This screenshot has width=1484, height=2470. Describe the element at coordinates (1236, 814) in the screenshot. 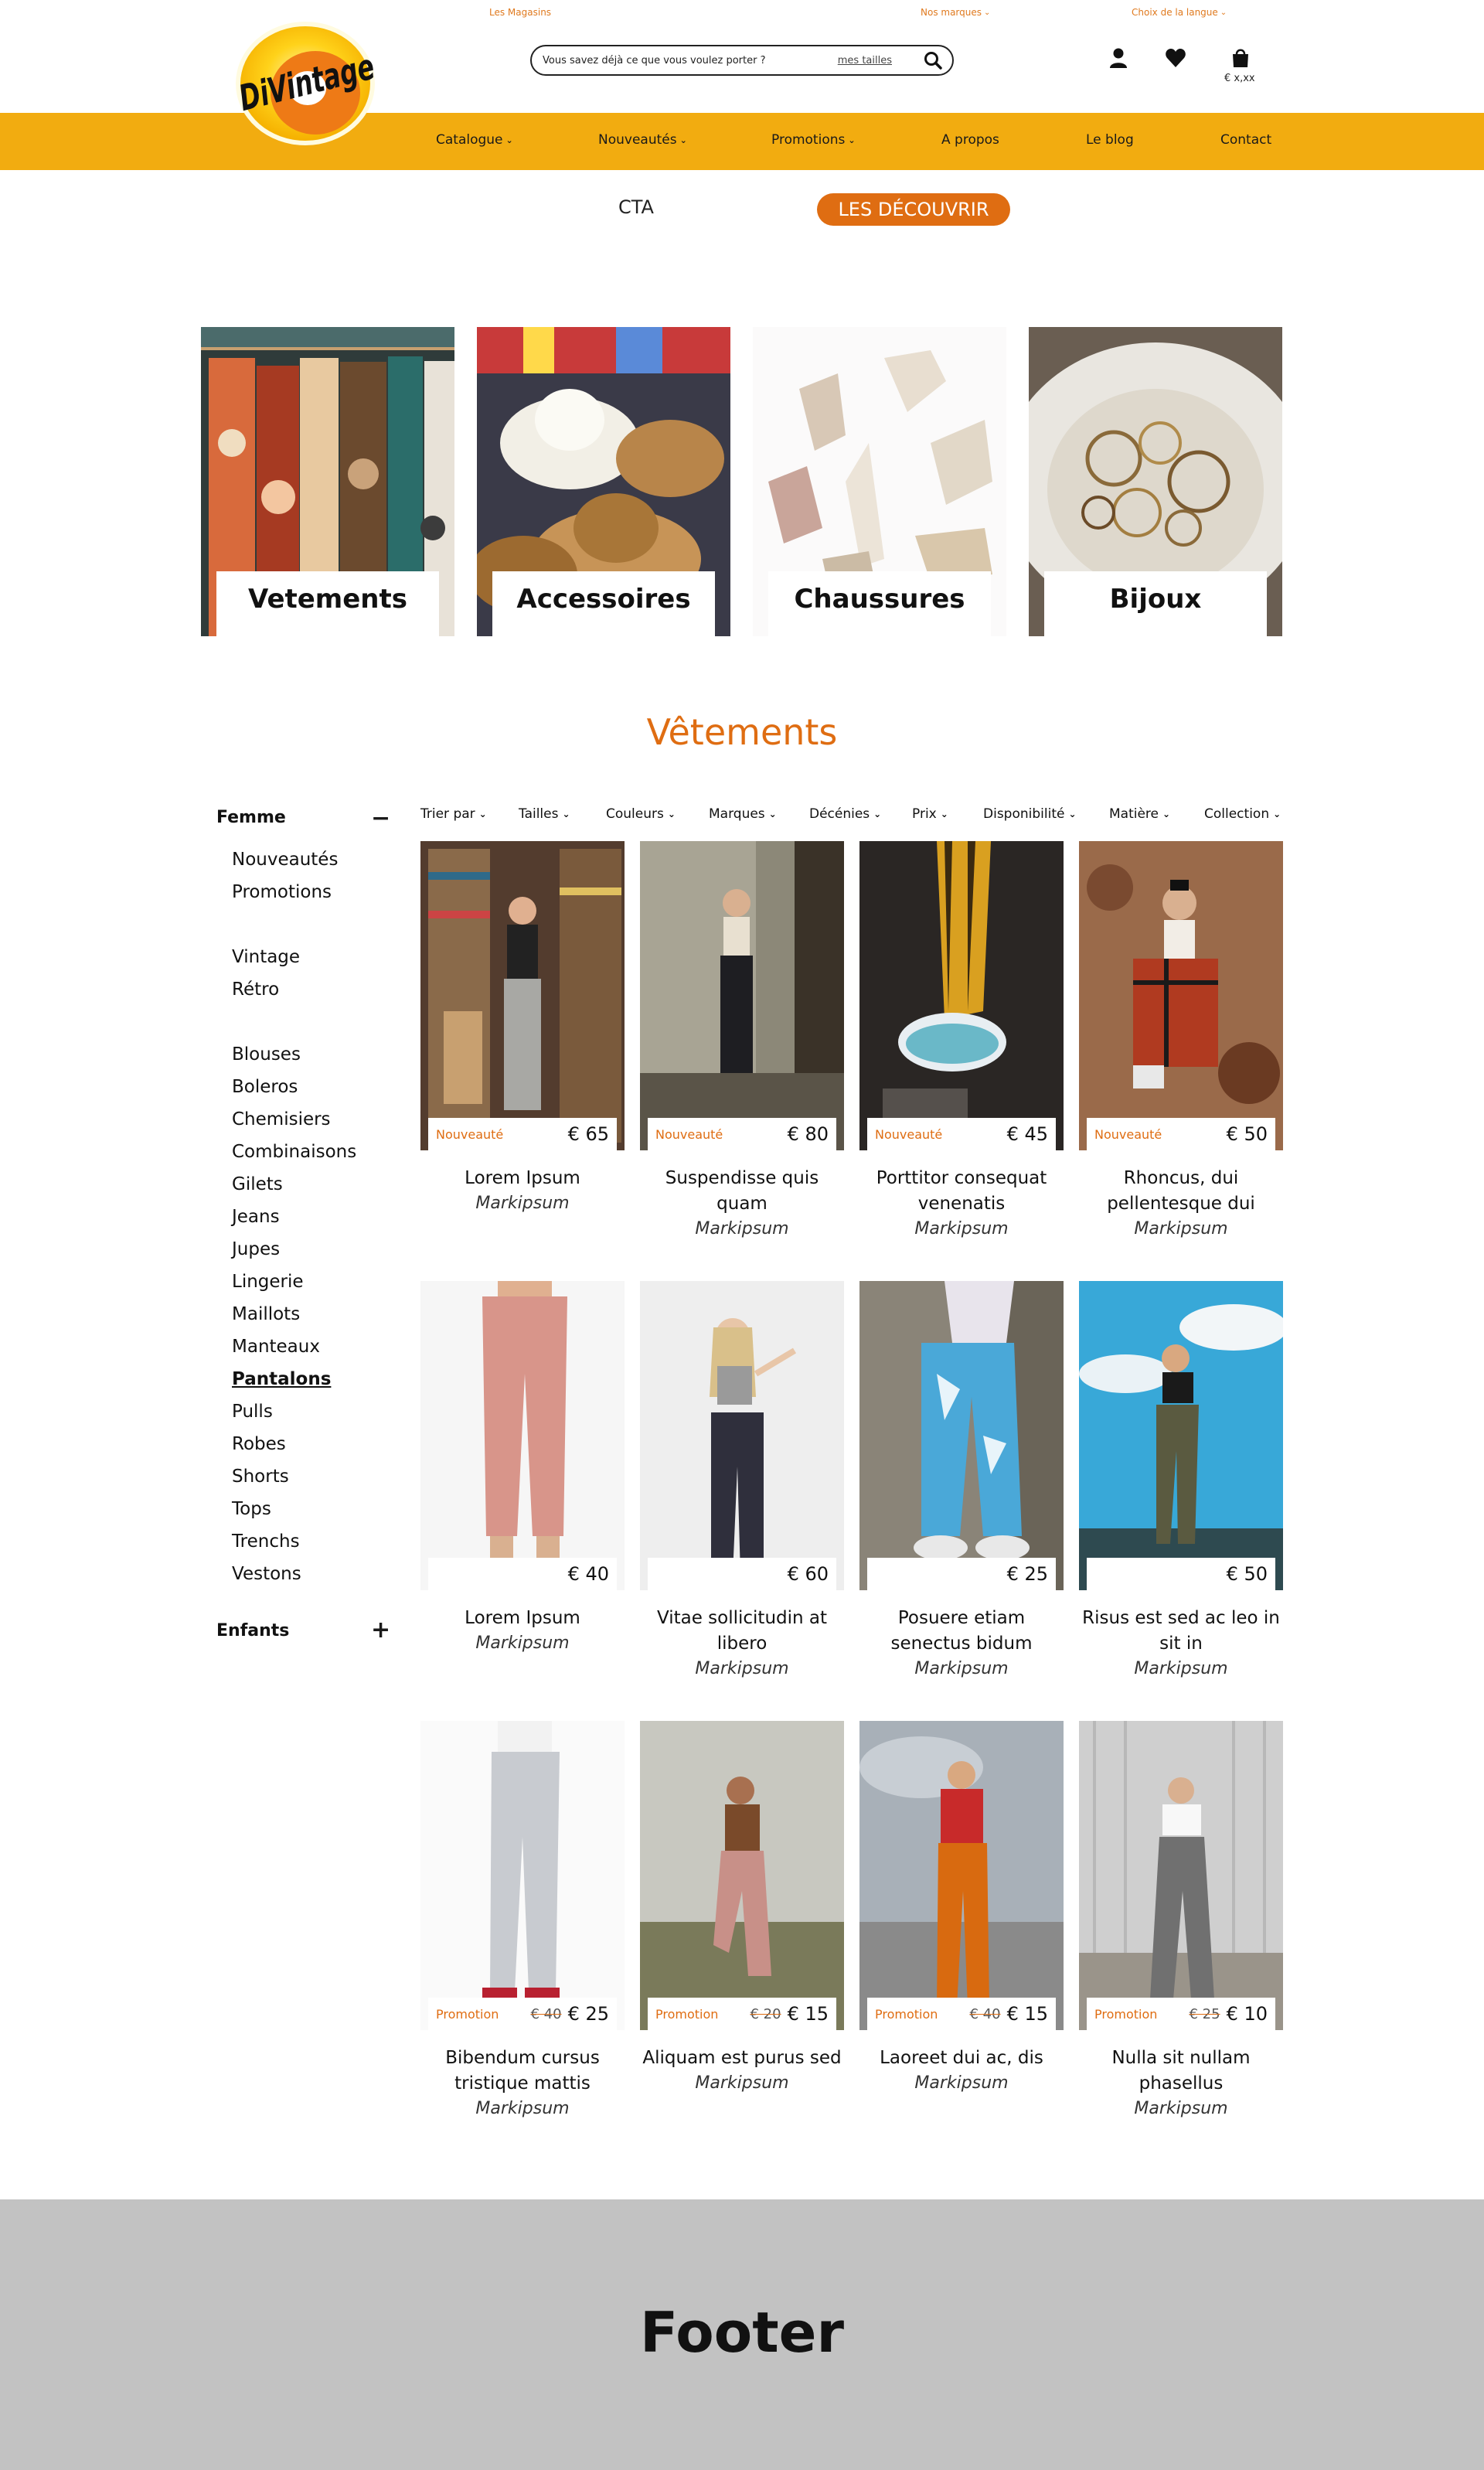

I see `filter-label: Collection` at that location.